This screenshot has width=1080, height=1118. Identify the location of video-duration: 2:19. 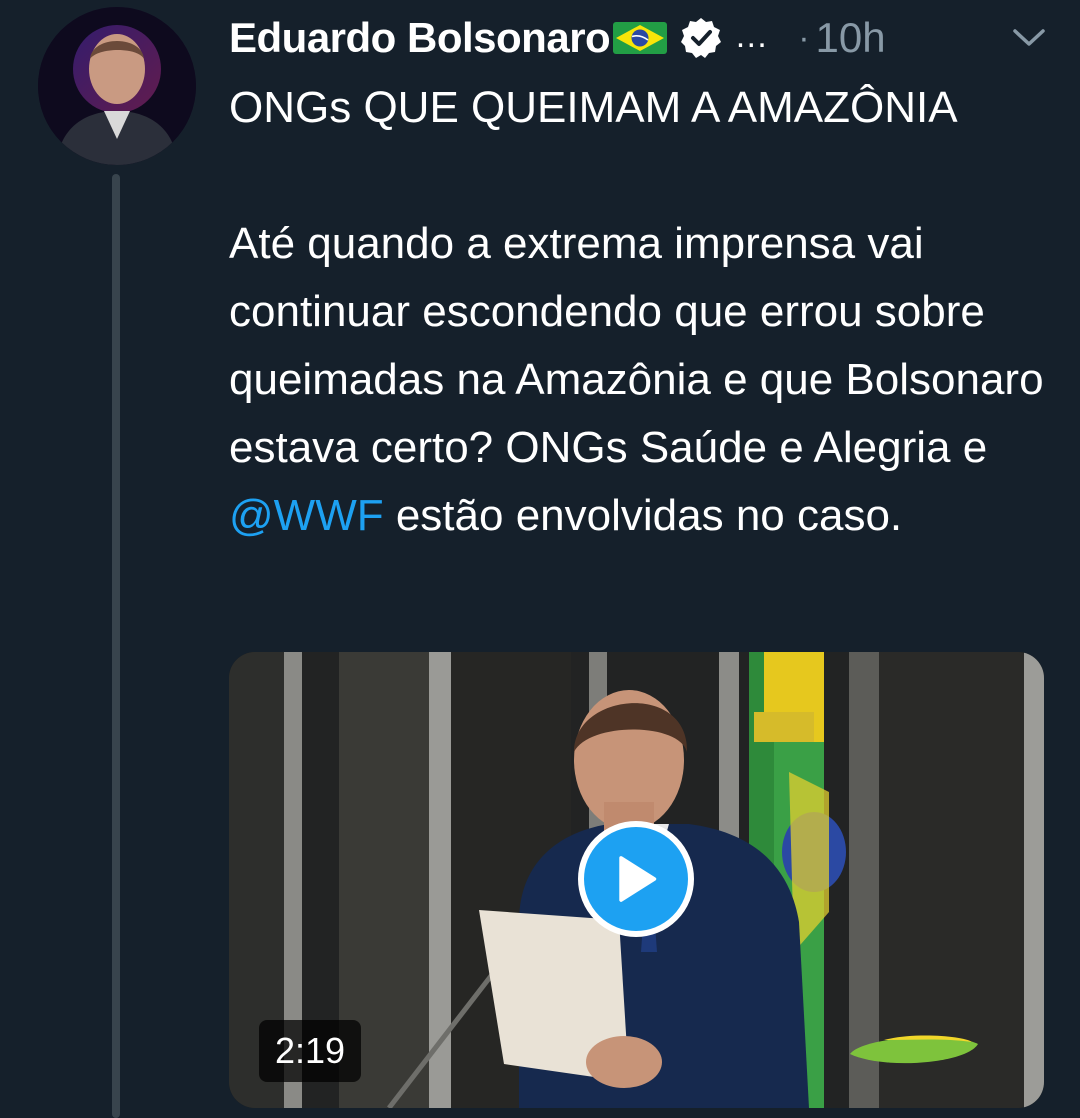
(310, 1051).